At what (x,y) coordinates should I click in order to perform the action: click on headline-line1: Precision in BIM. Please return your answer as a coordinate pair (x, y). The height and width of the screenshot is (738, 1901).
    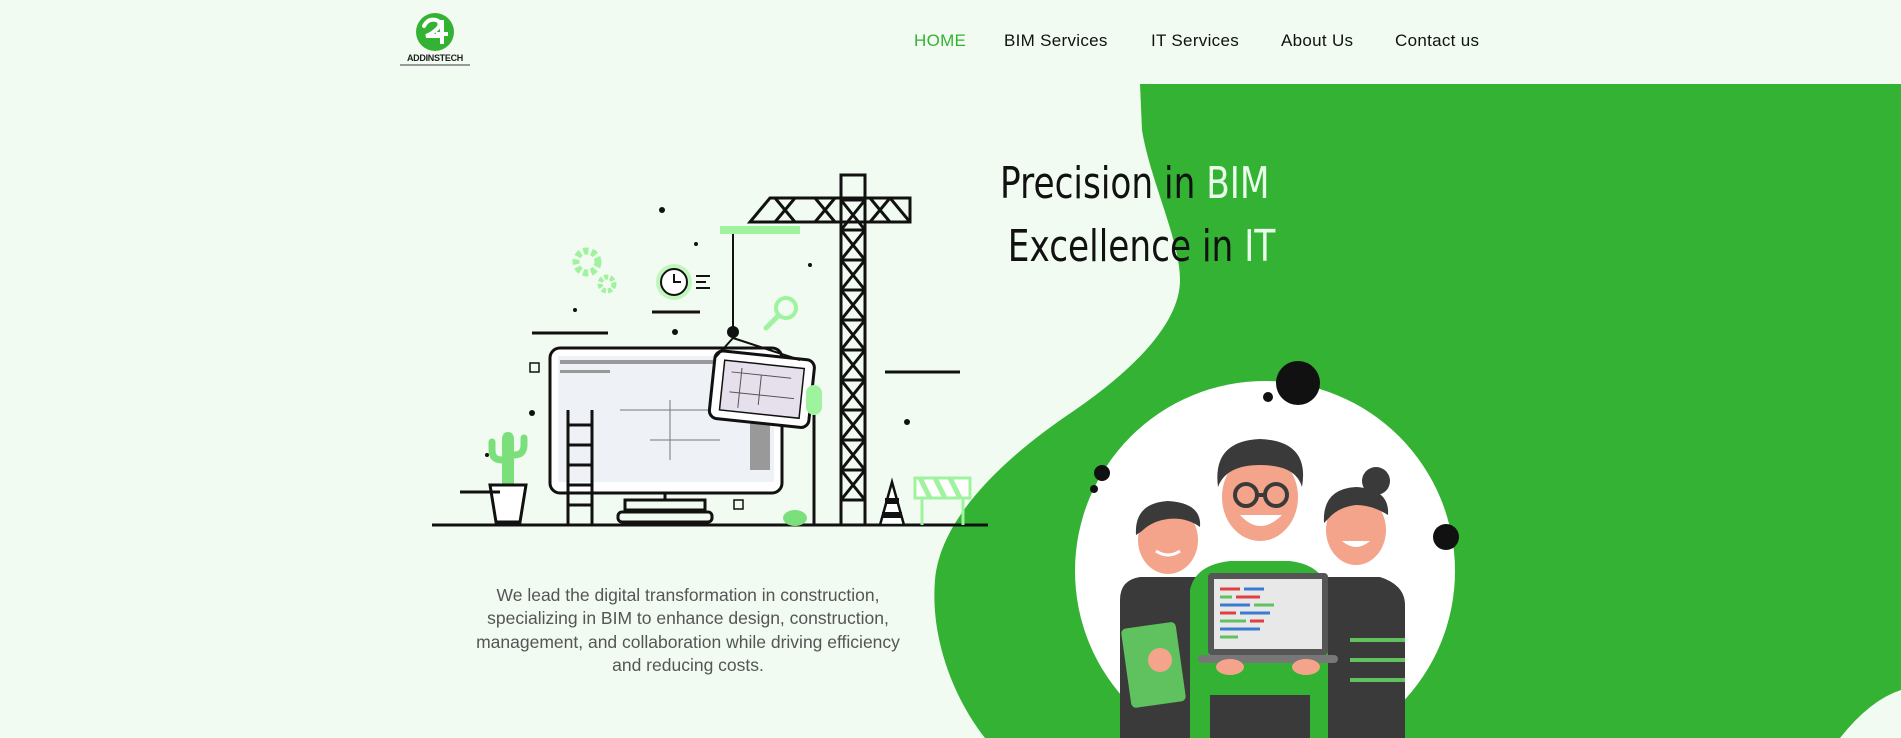
    Looking at the image, I should click on (1135, 183).